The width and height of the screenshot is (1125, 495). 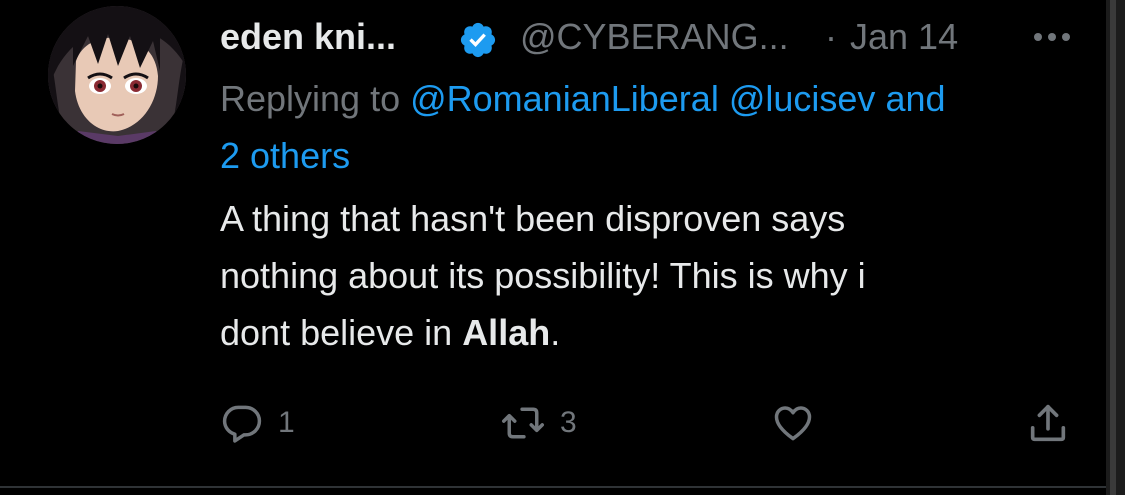 What do you see at coordinates (915, 98) in the screenshot?
I see `mention-and: and` at bounding box center [915, 98].